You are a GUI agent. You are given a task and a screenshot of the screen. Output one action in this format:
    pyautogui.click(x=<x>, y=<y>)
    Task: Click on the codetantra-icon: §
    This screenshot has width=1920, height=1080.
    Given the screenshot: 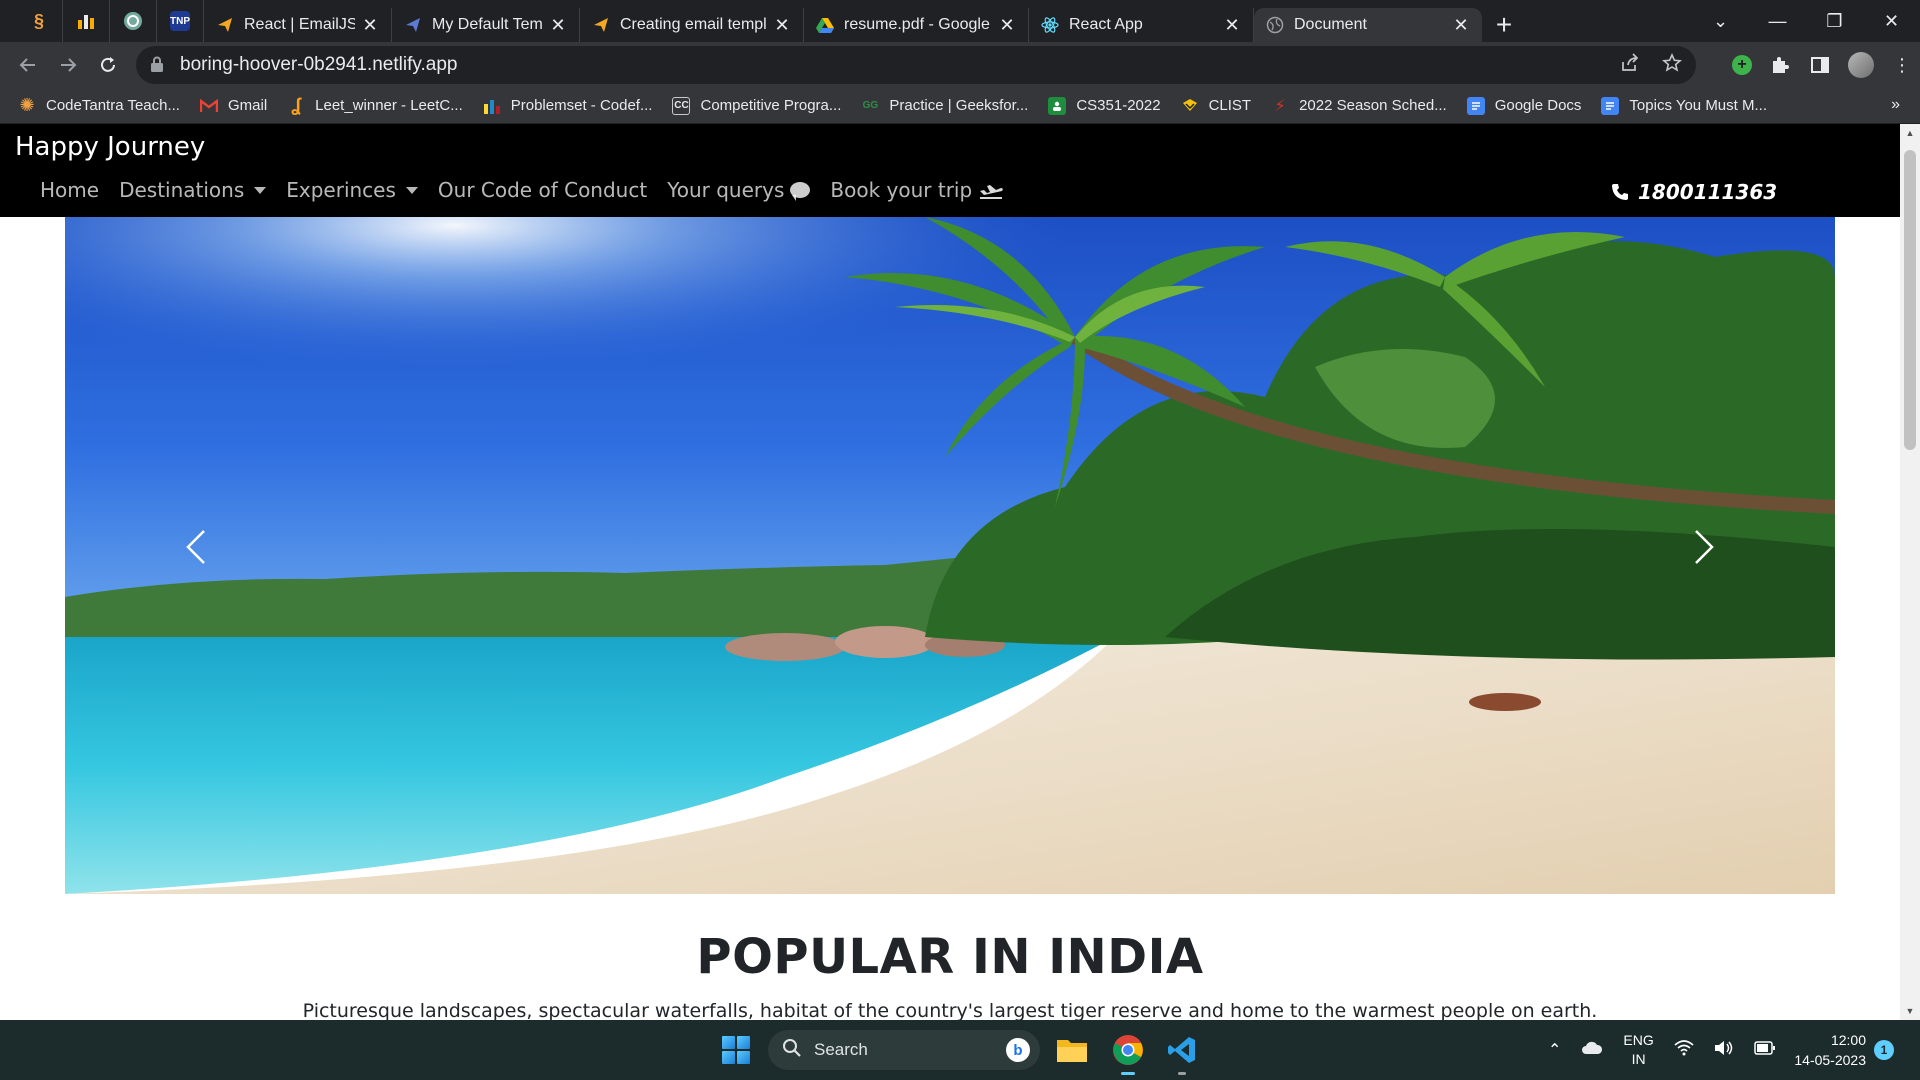 What is the action you would take?
    pyautogui.click(x=38, y=20)
    